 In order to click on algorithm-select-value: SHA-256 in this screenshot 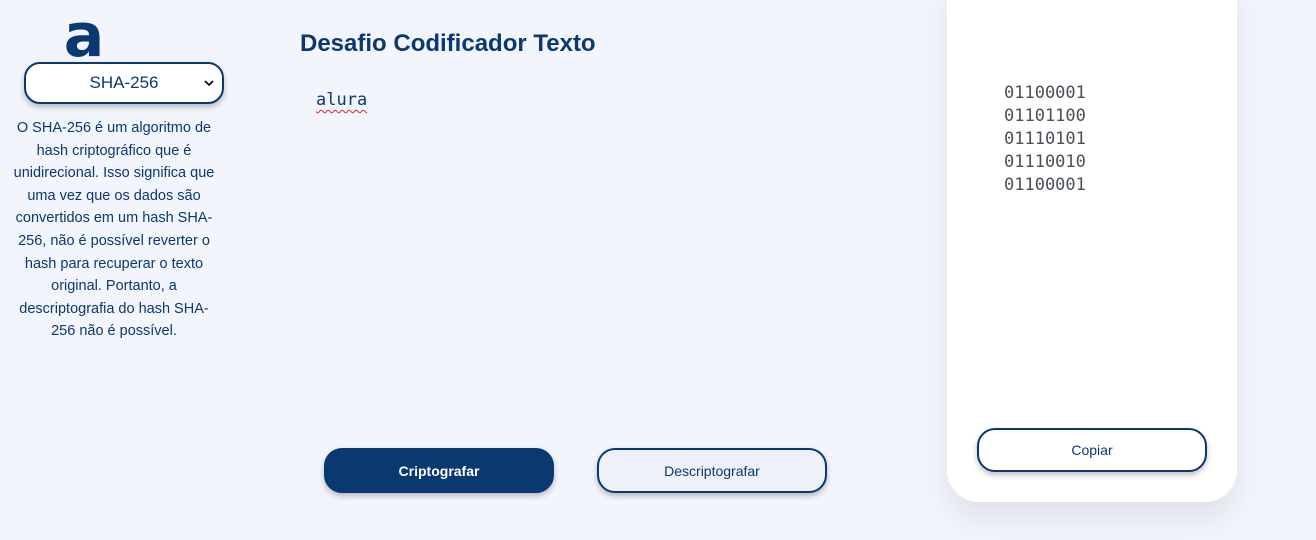, I will do `click(124, 82)`.